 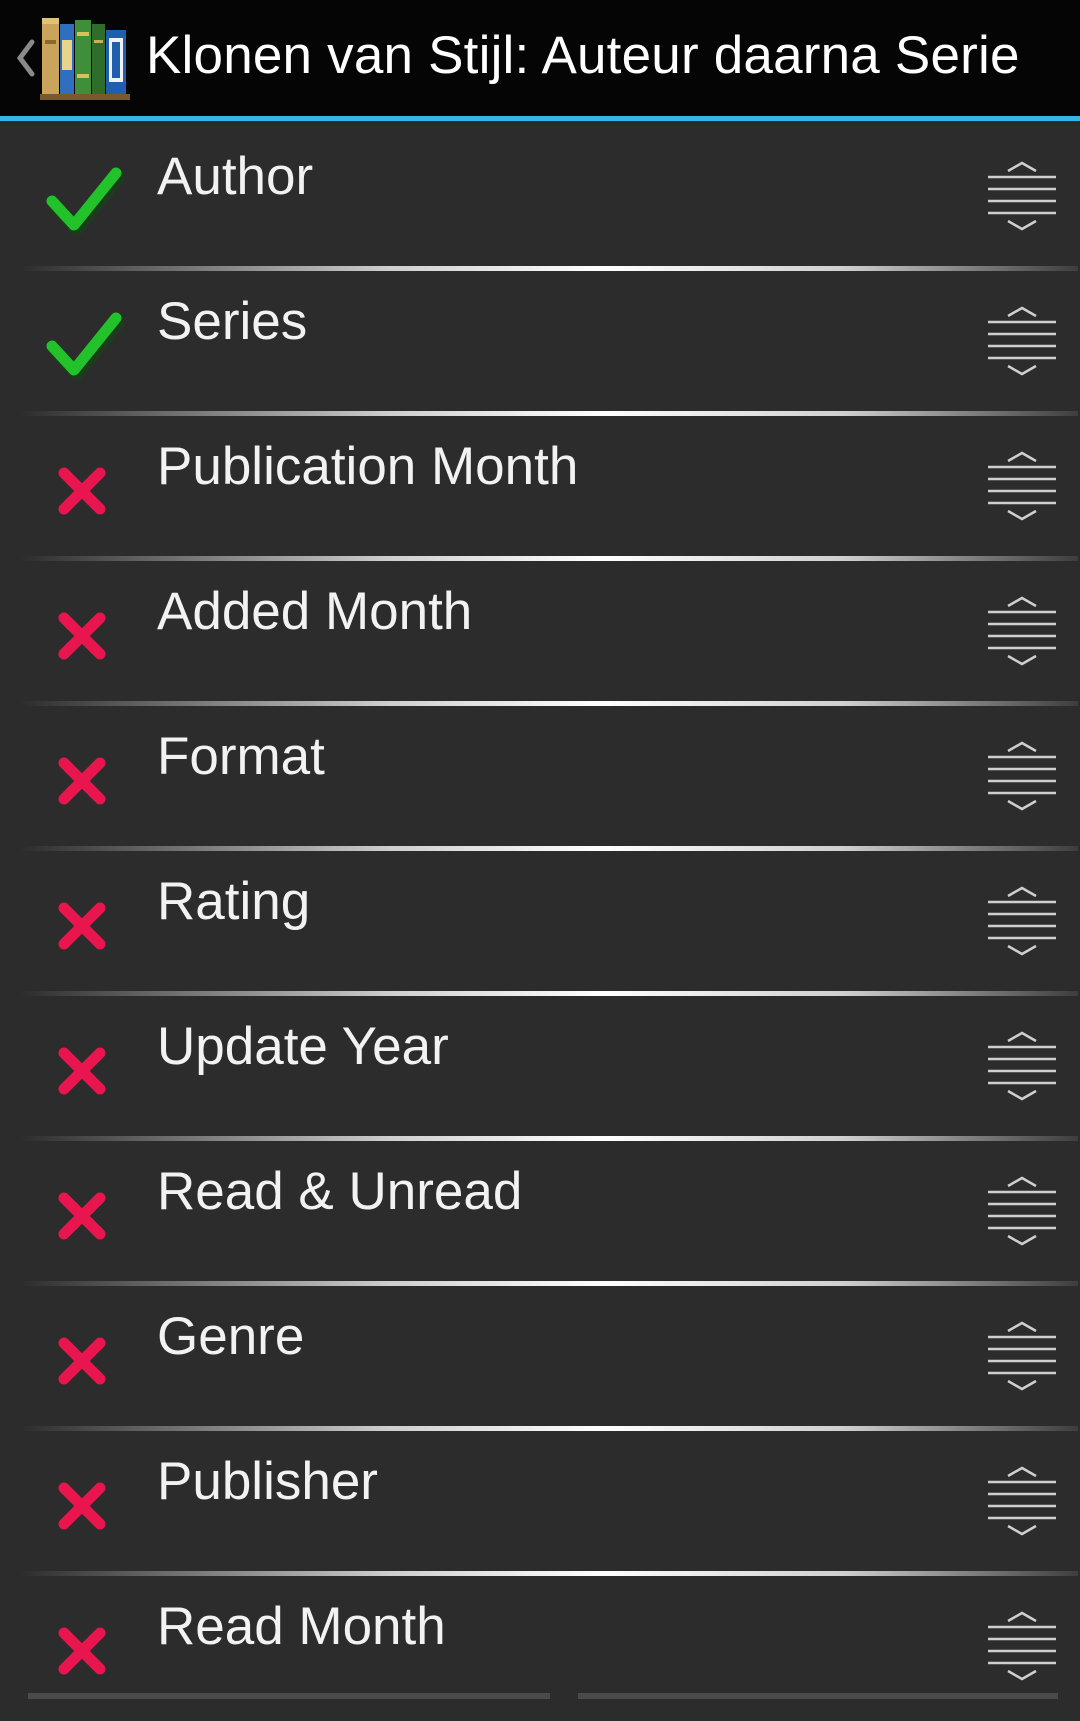 What do you see at coordinates (289, 1696) in the screenshot?
I see `bottom-button-edge-left` at bounding box center [289, 1696].